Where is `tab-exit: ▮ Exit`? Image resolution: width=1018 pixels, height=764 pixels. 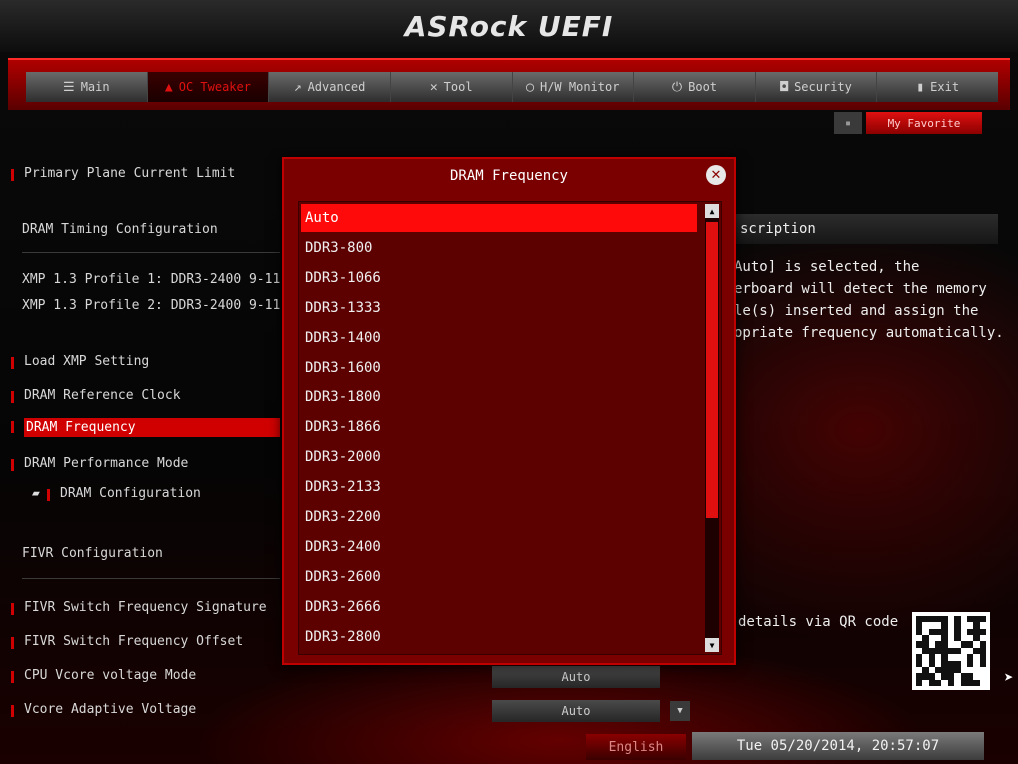 tab-exit: ▮ Exit is located at coordinates (937, 87).